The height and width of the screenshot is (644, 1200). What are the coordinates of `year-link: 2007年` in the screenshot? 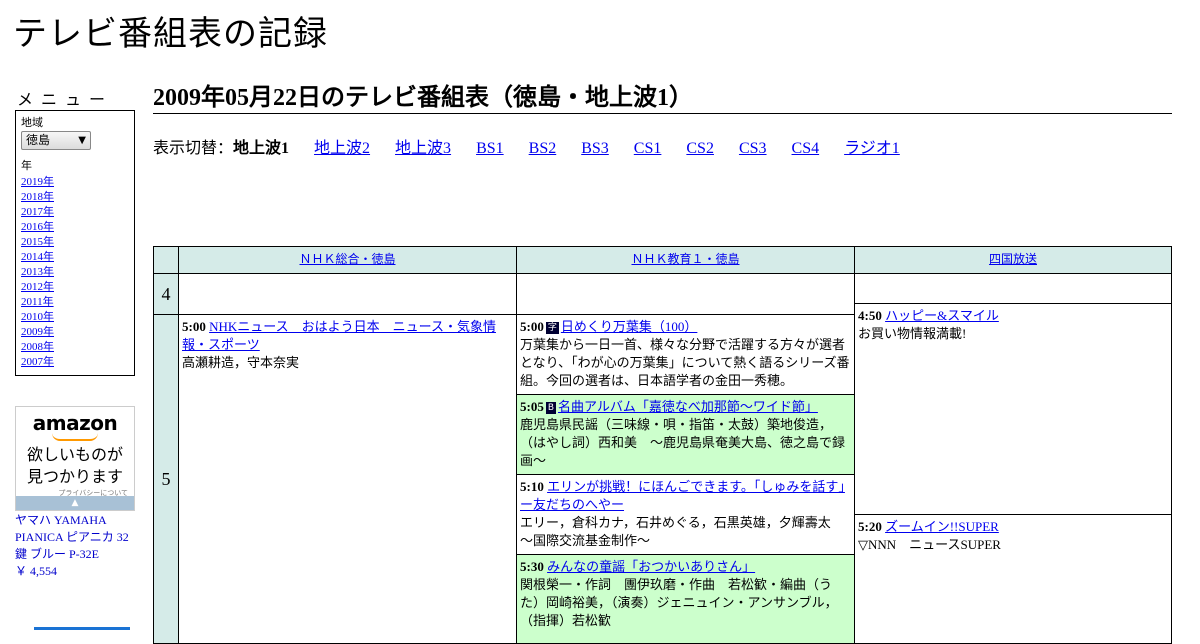 It's located at (37, 362).